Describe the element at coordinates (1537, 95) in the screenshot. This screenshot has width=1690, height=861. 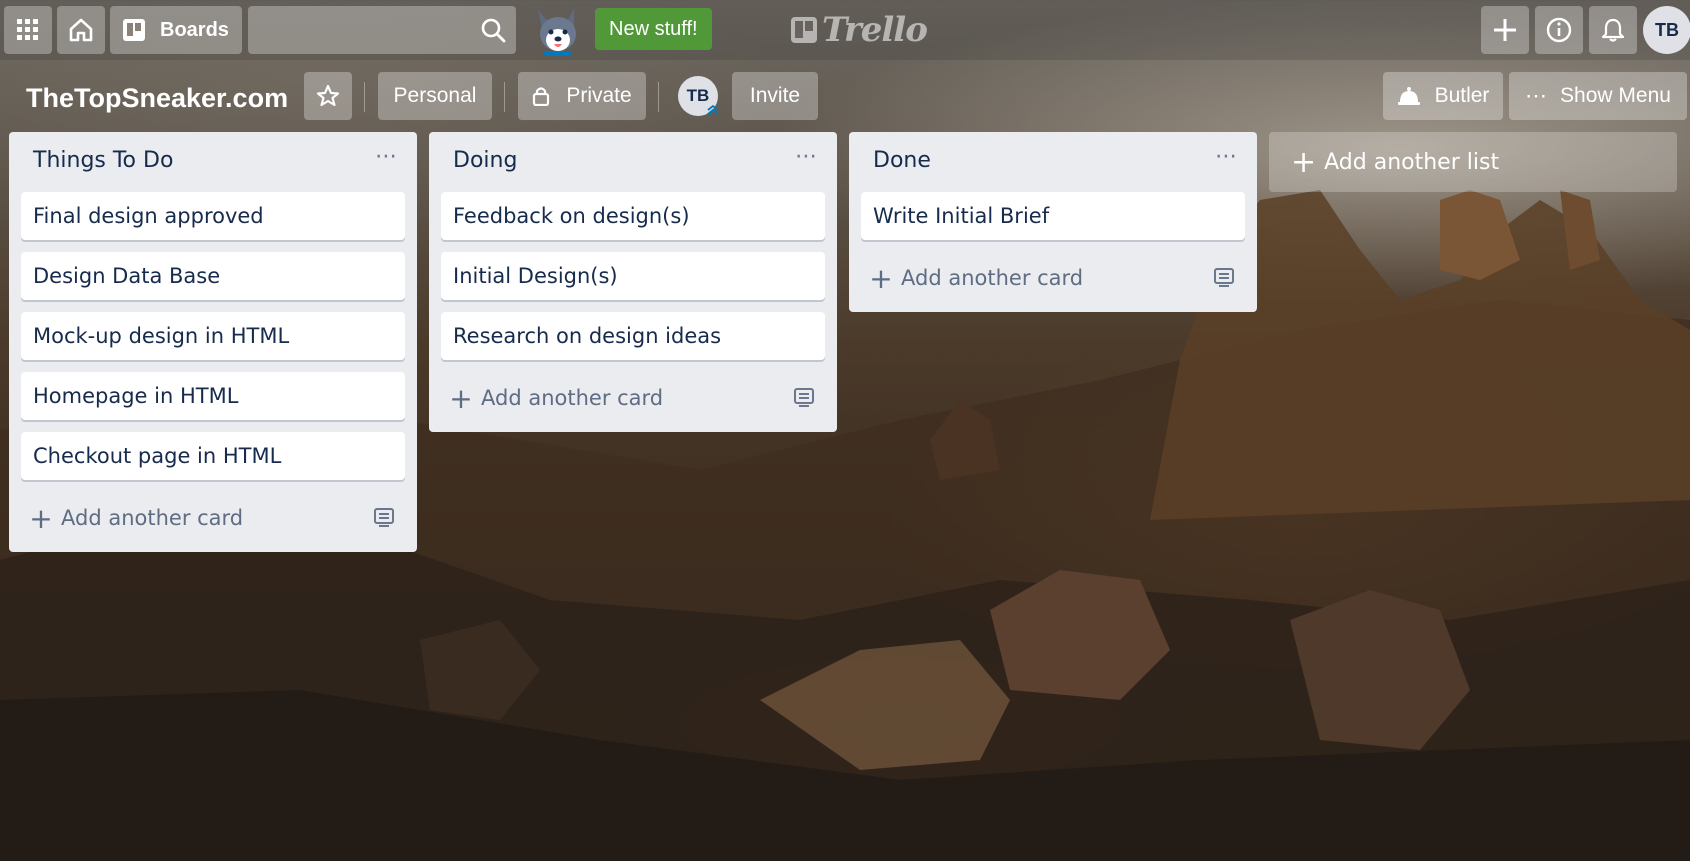
I see `ellipsis-icon: ⋯` at that location.